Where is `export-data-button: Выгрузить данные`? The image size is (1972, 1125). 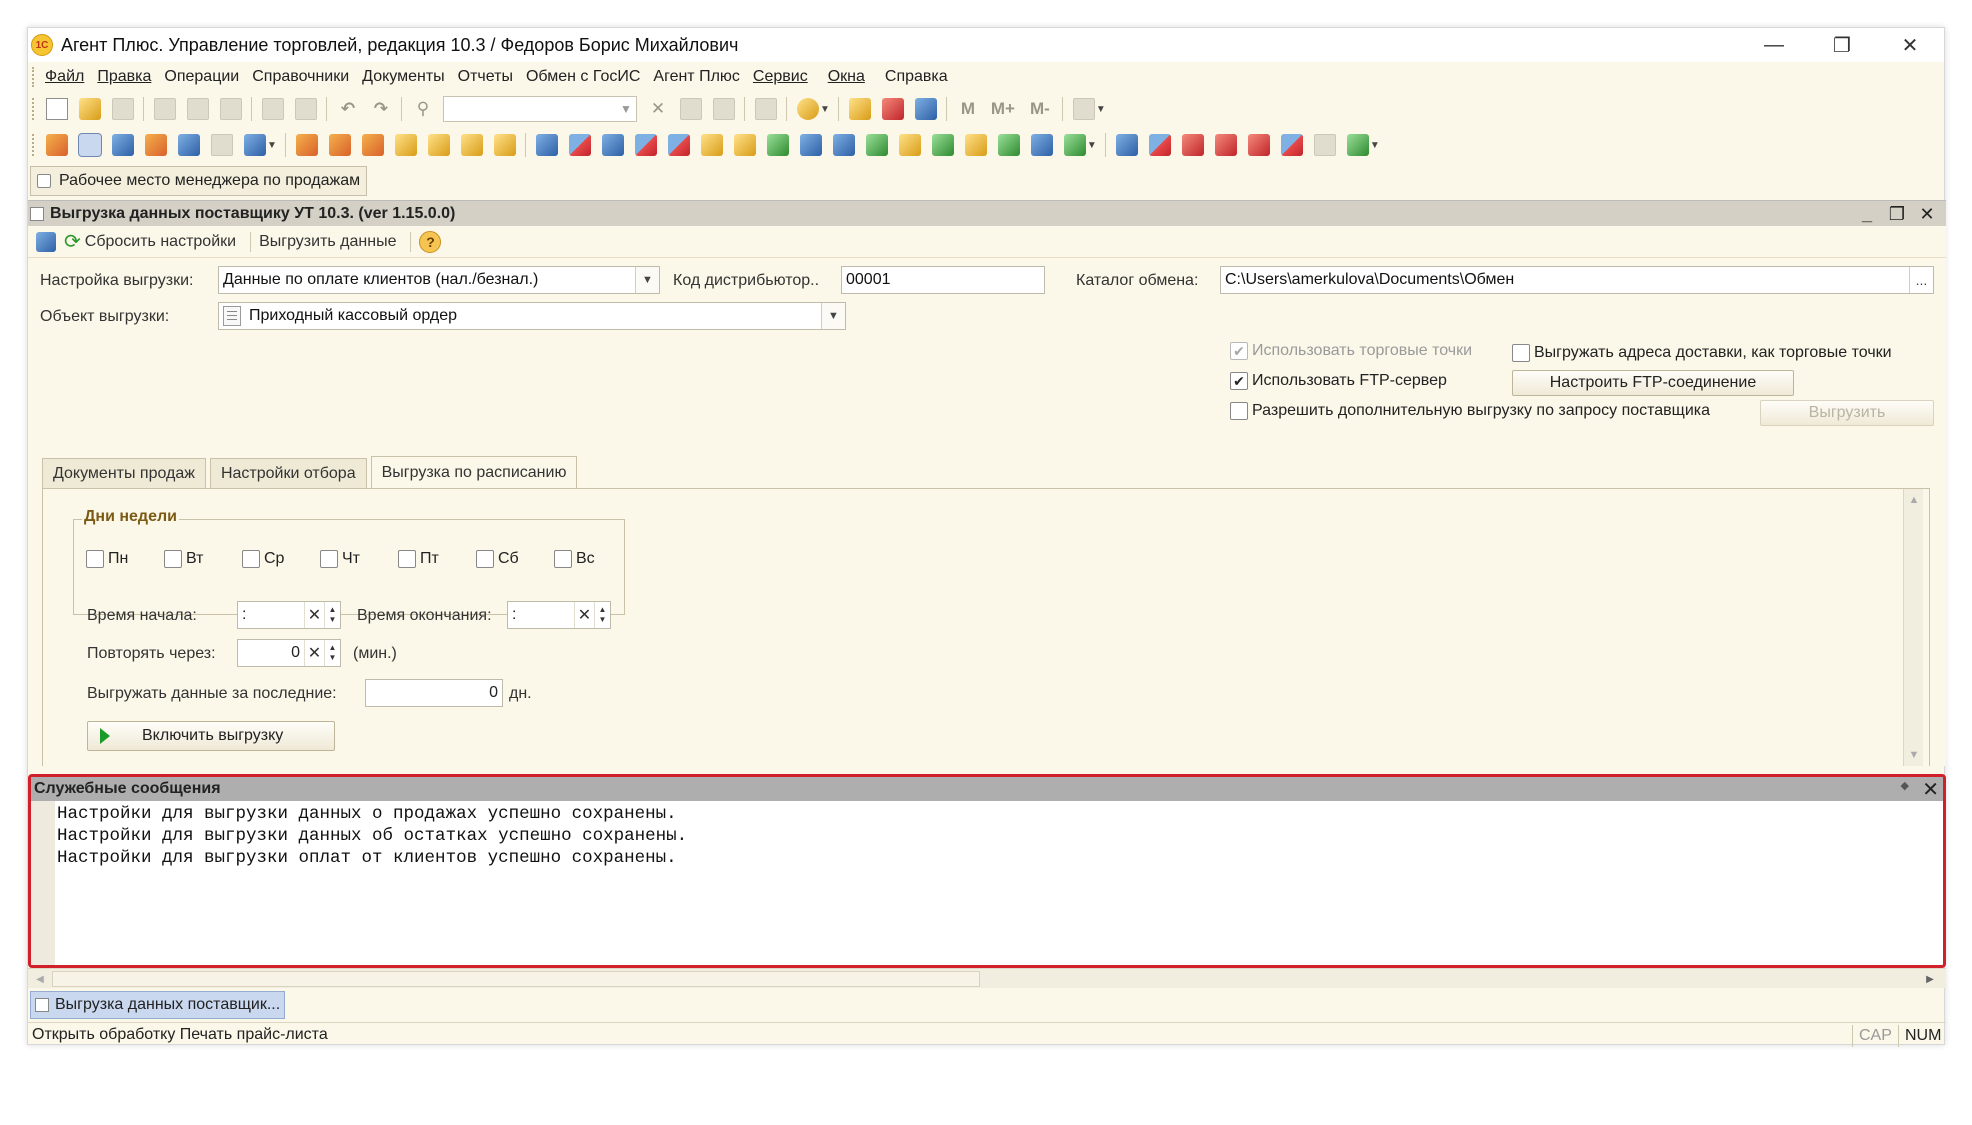
export-data-button: Выгрузить данные is located at coordinates (327, 242).